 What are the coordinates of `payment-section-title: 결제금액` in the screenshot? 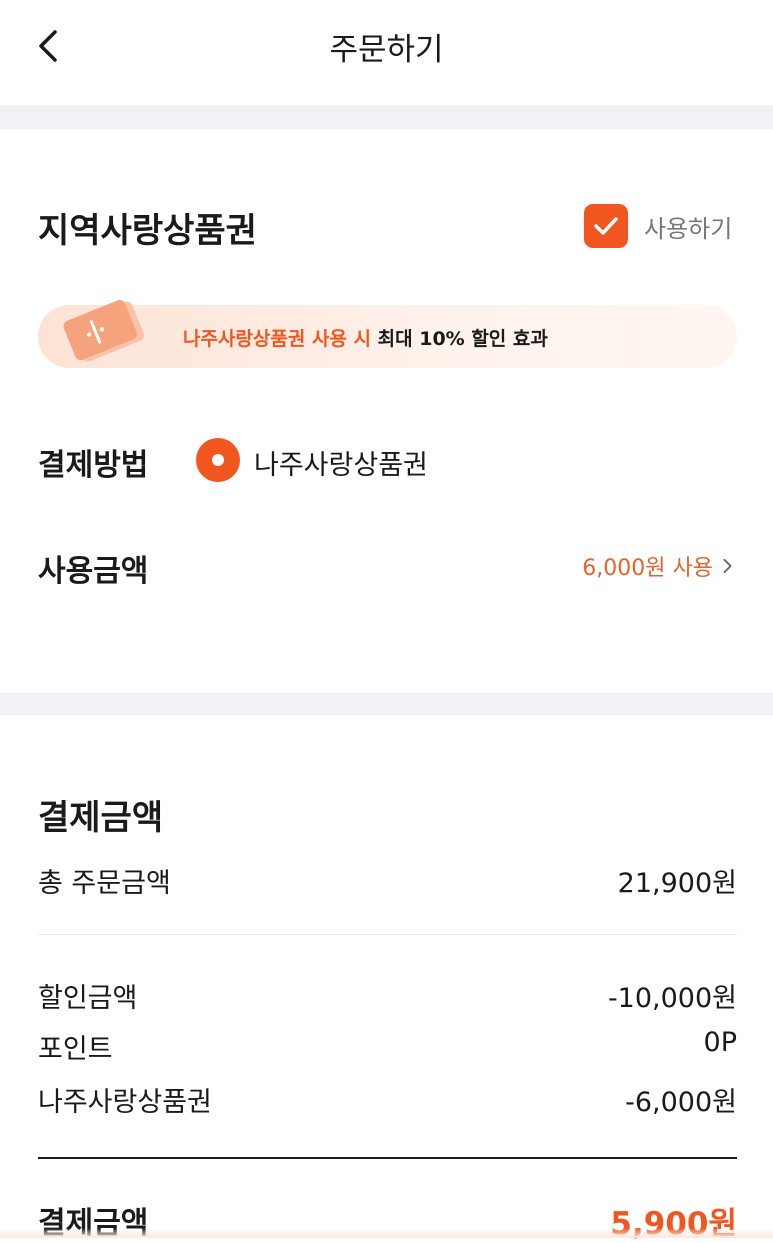 It's located at (101, 818).